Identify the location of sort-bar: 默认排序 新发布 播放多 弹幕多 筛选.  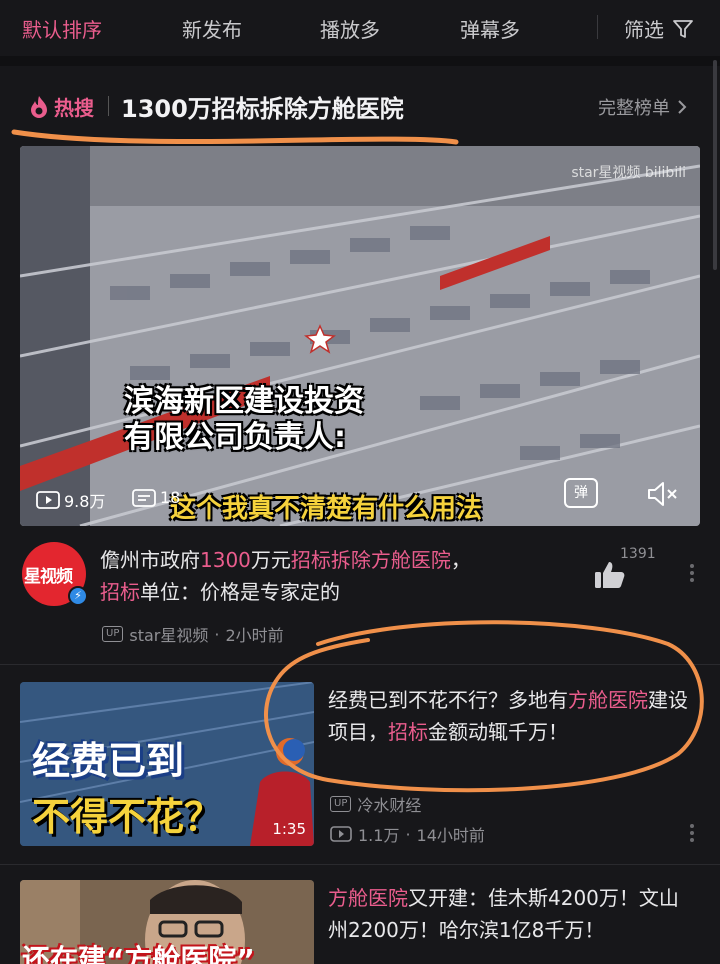
(360, 28).